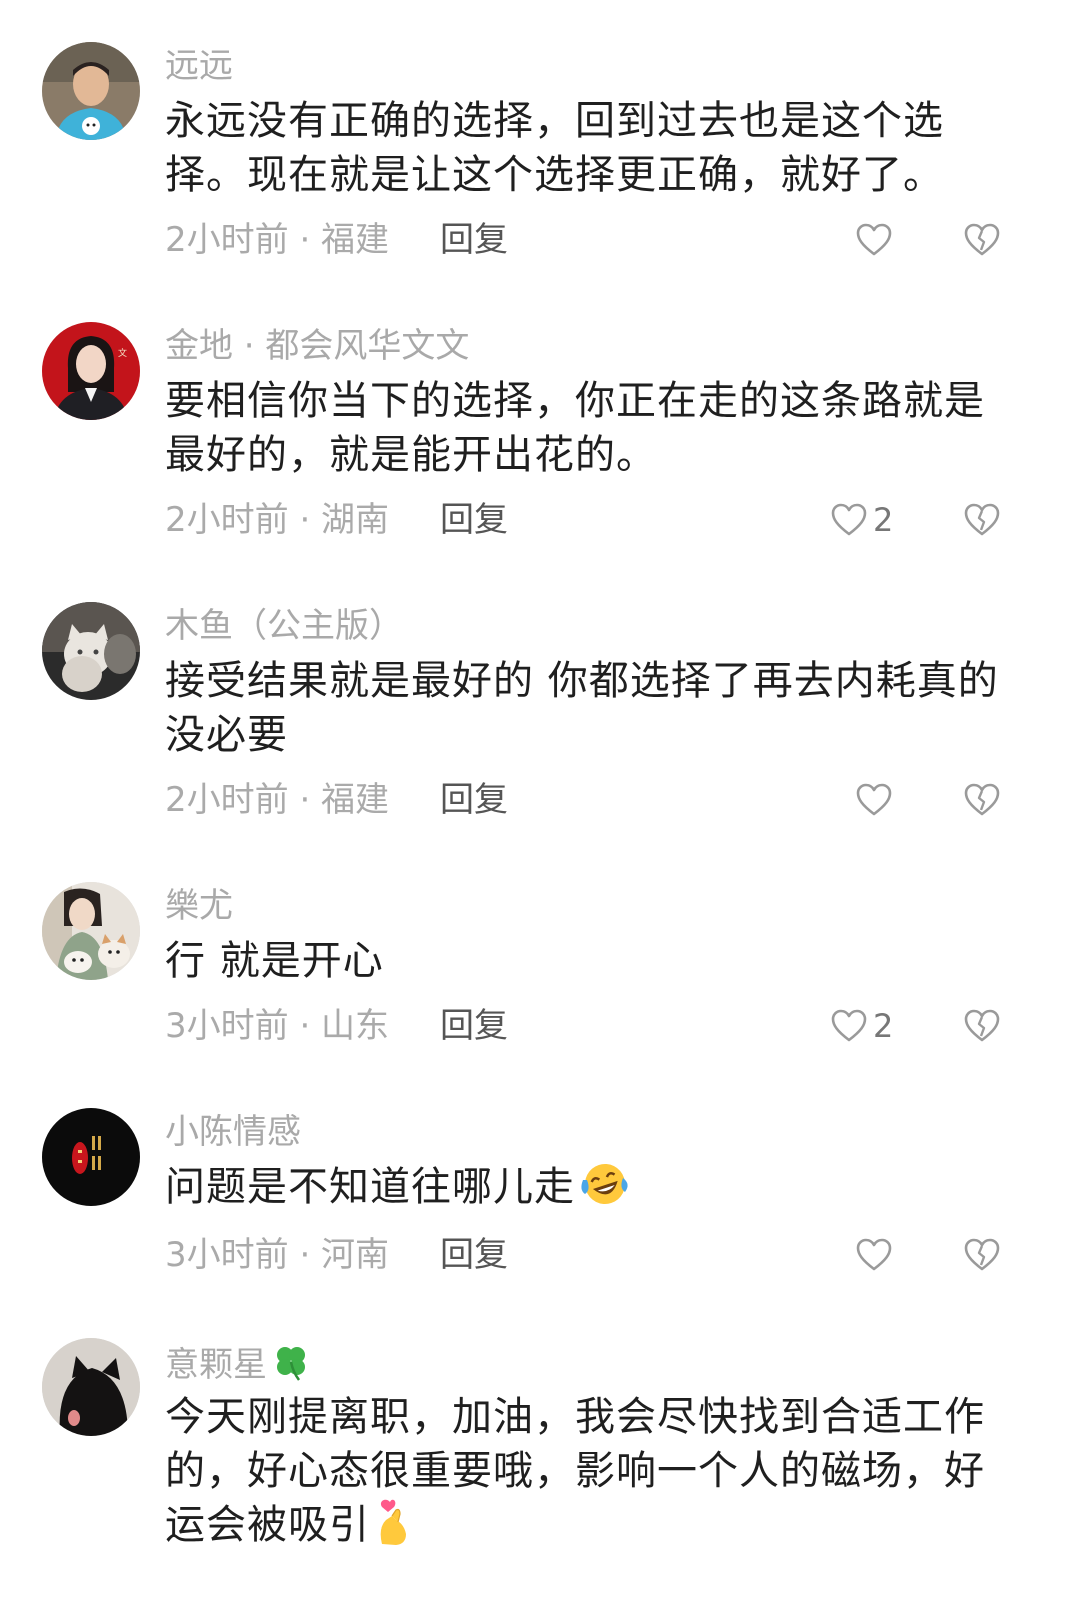  I want to click on black-cat-avatar-icon, so click(91, 1387).